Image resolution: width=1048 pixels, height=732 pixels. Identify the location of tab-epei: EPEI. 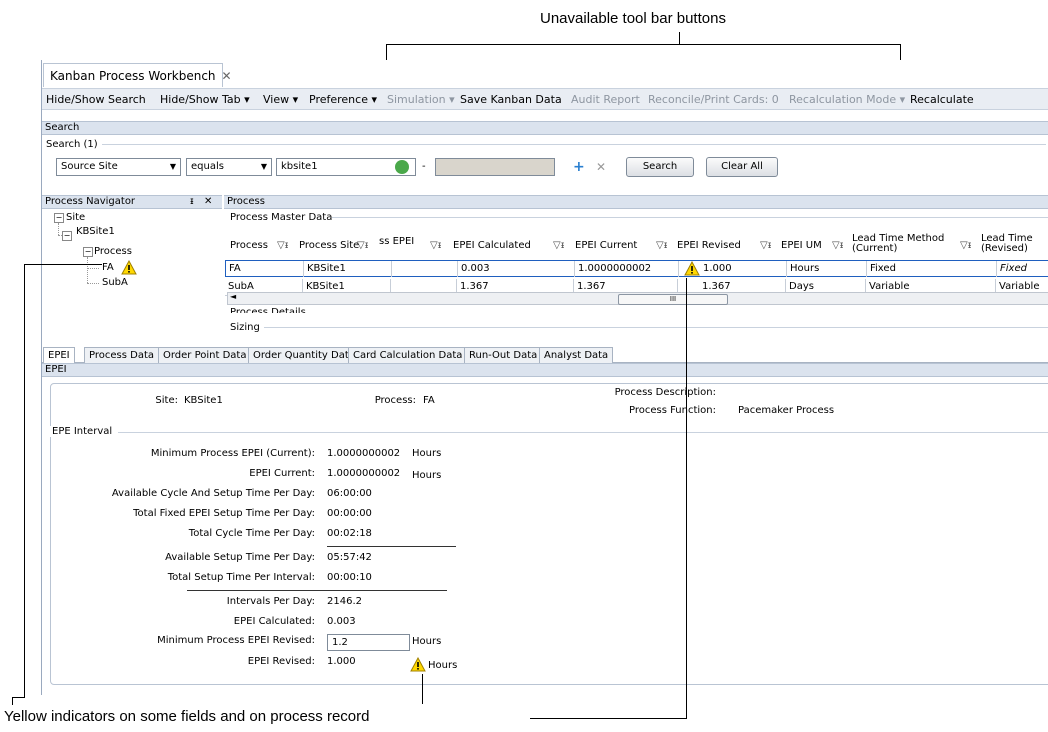
(59, 355).